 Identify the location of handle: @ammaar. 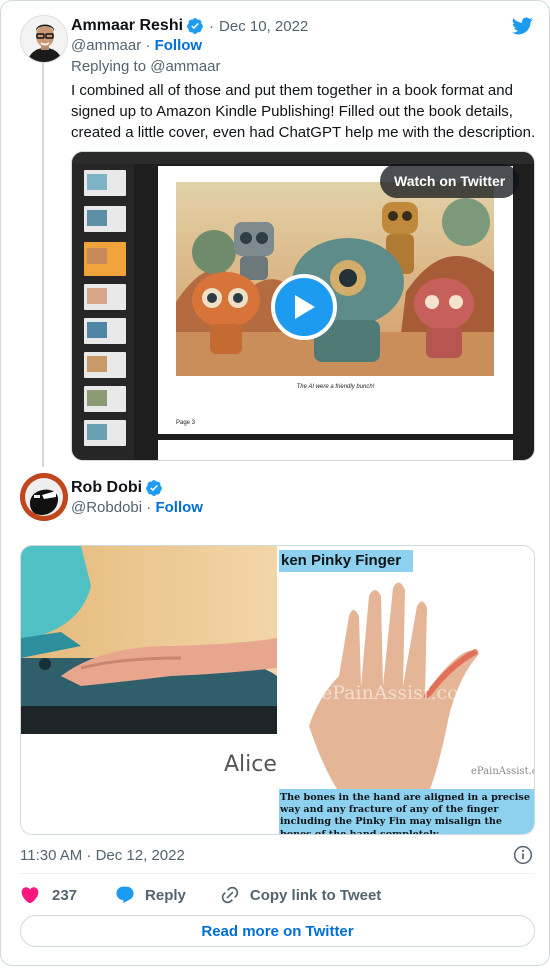
(106, 45).